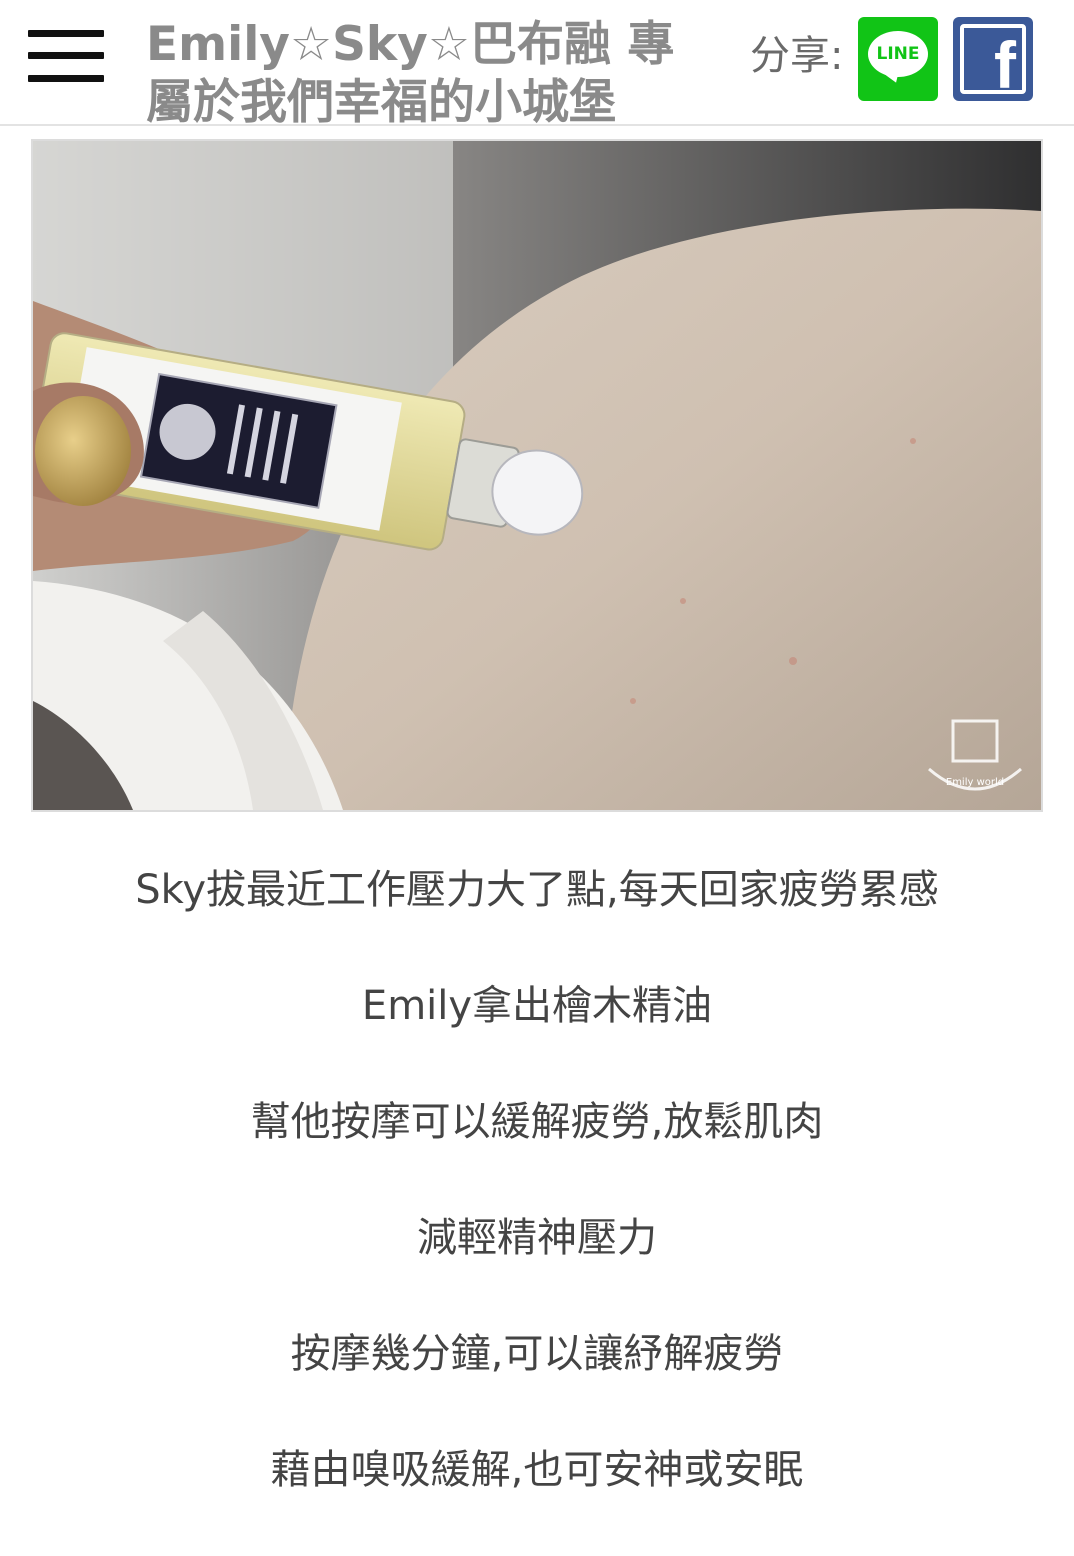  Describe the element at coordinates (975, 782) in the screenshot. I see `watermark-text: Emily world` at that location.